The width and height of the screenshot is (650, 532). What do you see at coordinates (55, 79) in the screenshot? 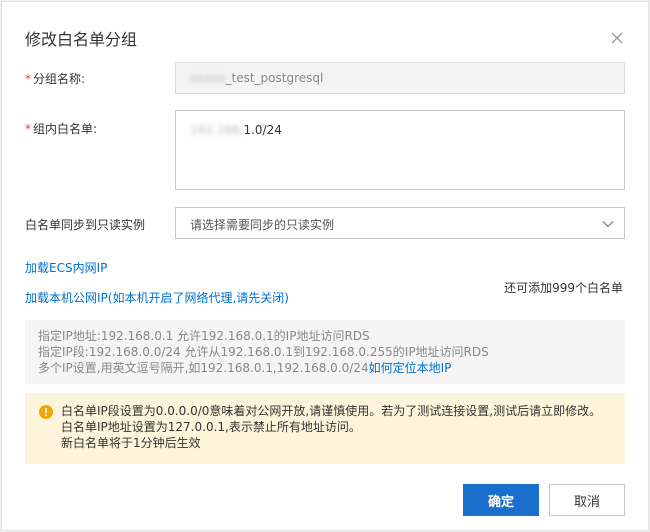
I see `group-name-label: * 分组名称:` at bounding box center [55, 79].